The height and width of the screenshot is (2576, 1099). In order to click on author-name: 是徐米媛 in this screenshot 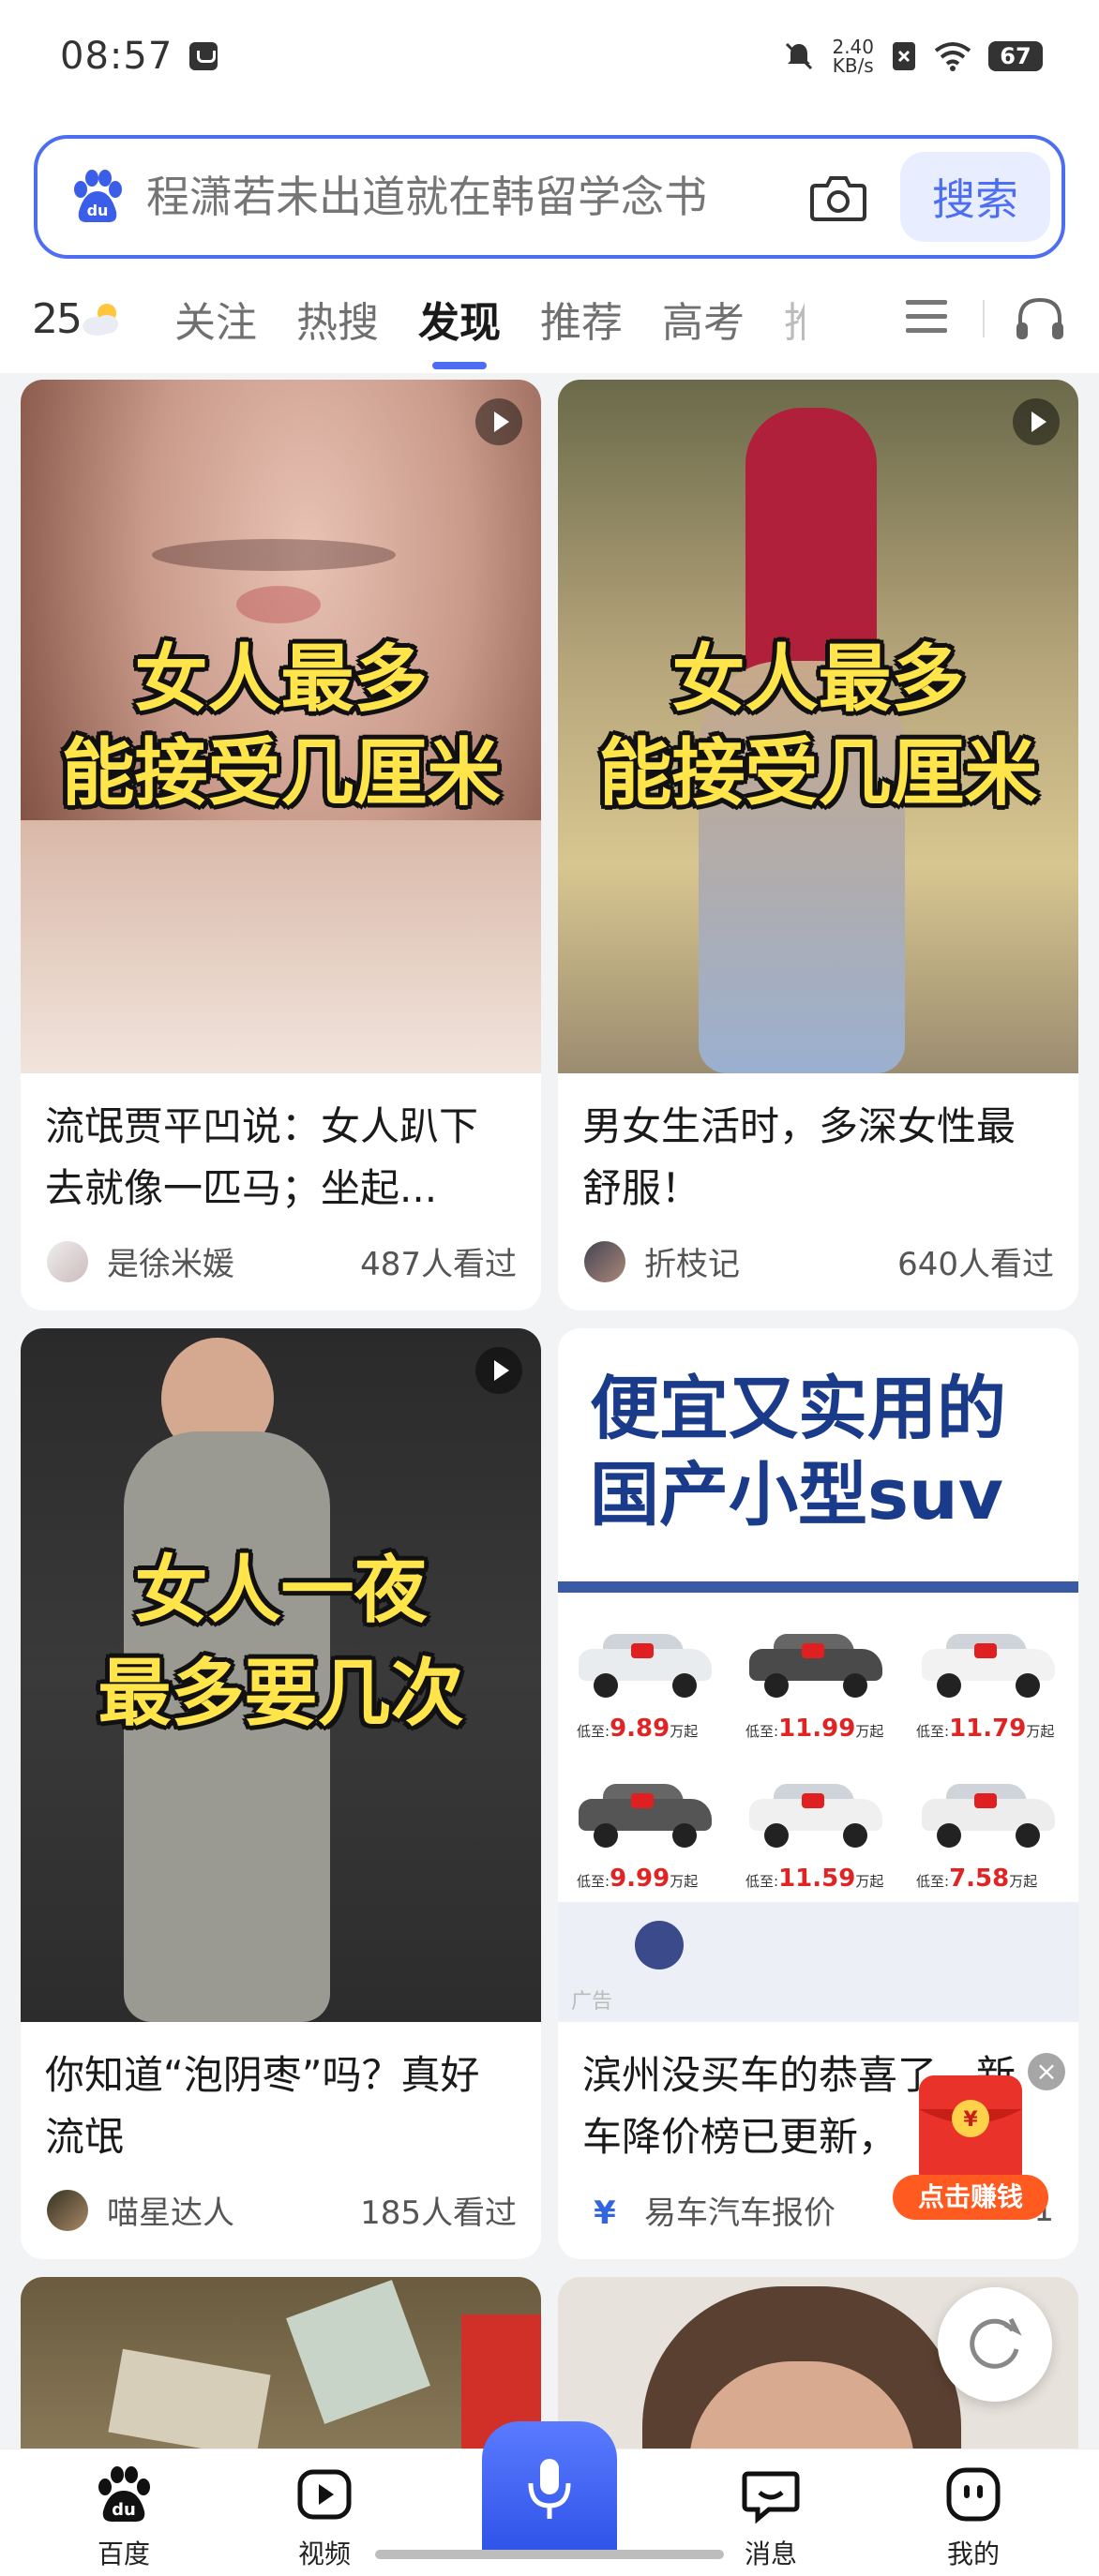, I will do `click(170, 1261)`.